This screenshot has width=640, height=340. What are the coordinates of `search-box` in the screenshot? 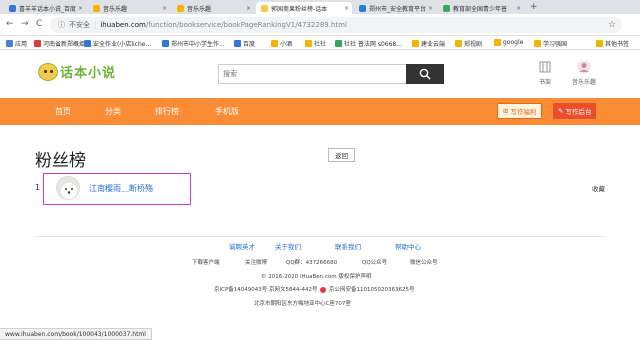 It's located at (331, 74).